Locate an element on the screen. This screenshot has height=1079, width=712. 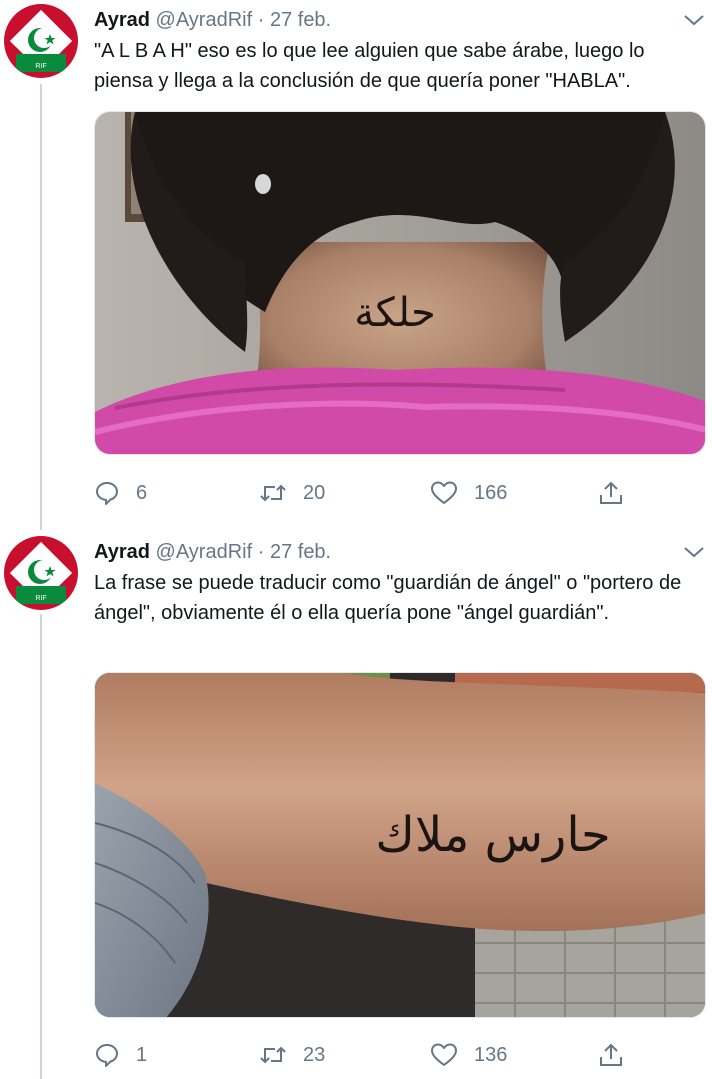
reply-button: 6 is located at coordinates (120, 493).